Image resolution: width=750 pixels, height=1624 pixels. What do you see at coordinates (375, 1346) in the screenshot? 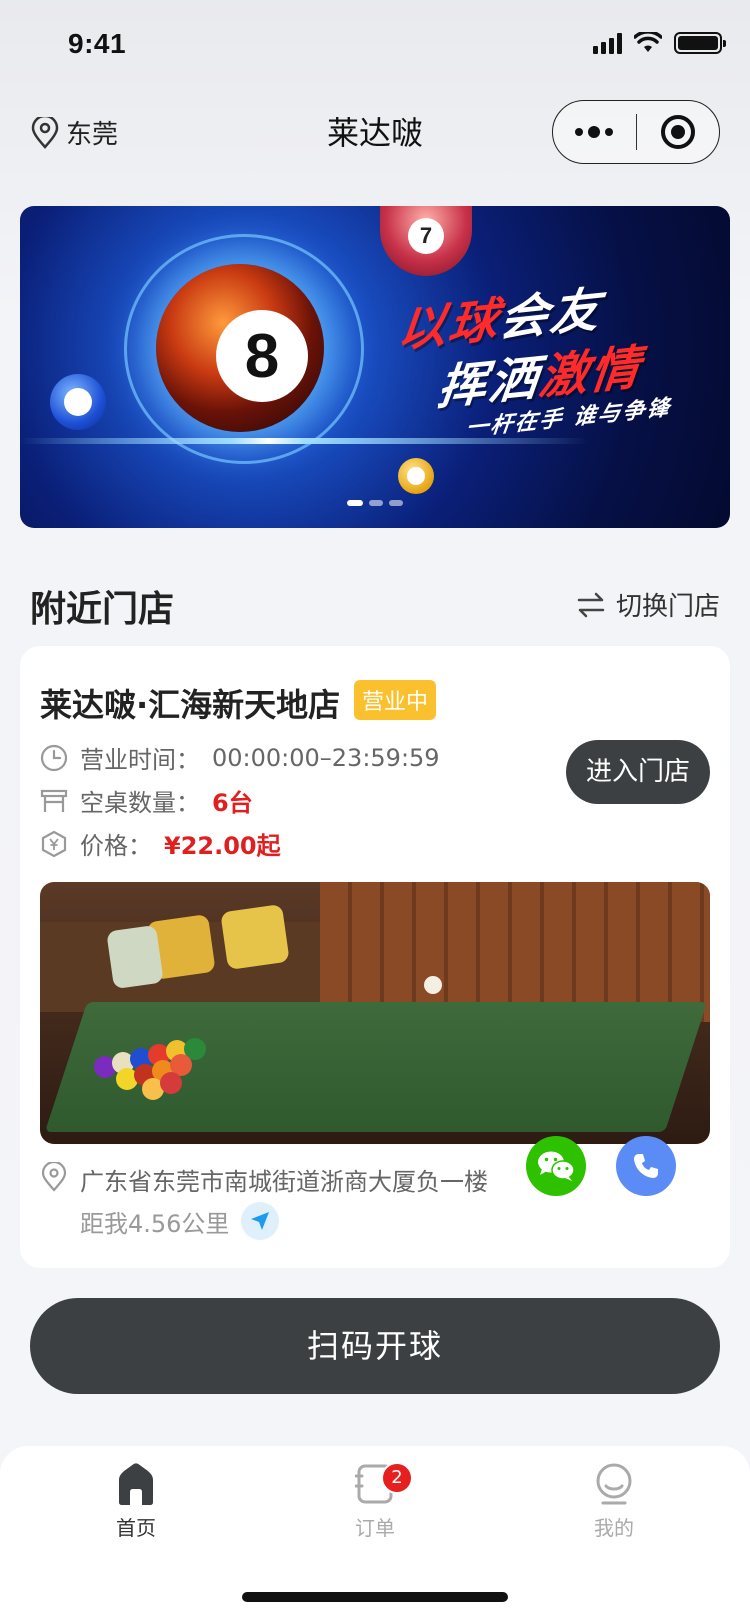
I see `scan-to-start-button: 扫码开球` at bounding box center [375, 1346].